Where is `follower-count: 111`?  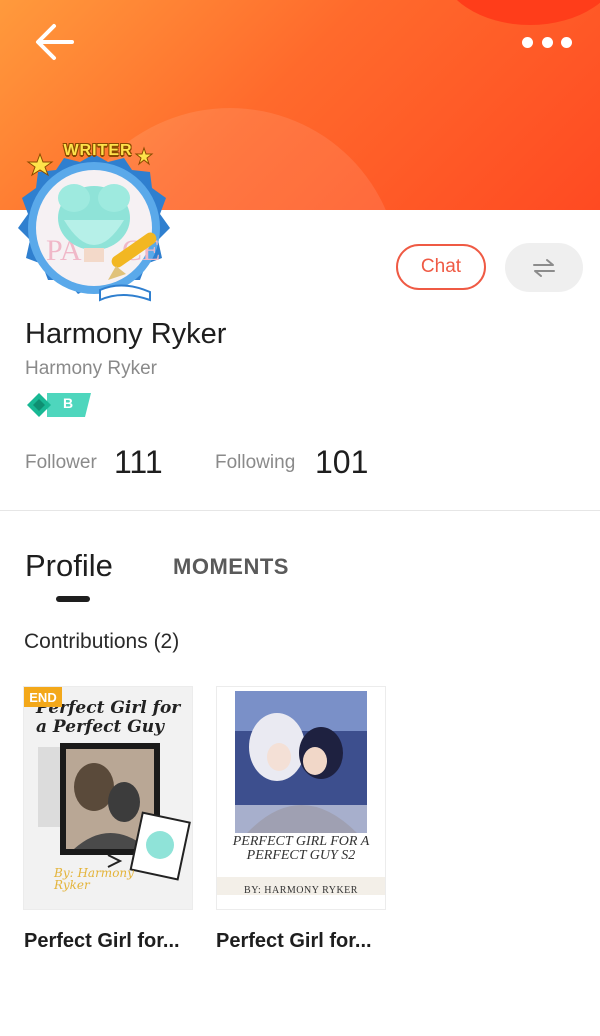
follower-count: 111 is located at coordinates (138, 462).